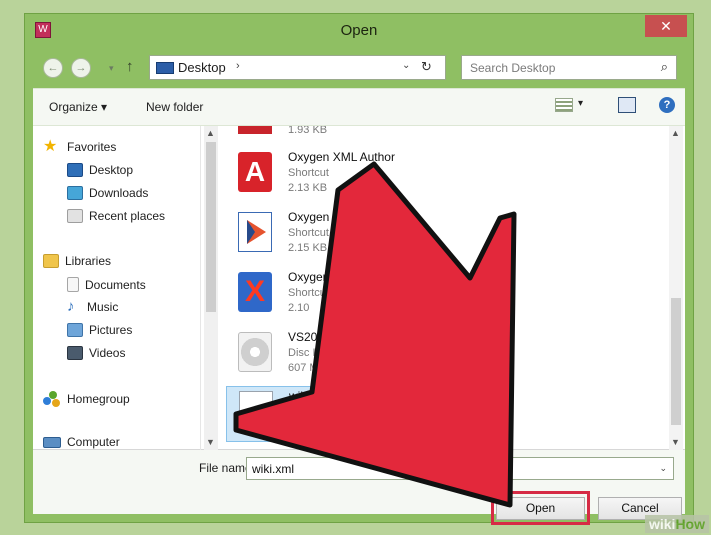 The image size is (711, 535). What do you see at coordinates (627, 105) in the screenshot?
I see `preview-pane-icon` at bounding box center [627, 105].